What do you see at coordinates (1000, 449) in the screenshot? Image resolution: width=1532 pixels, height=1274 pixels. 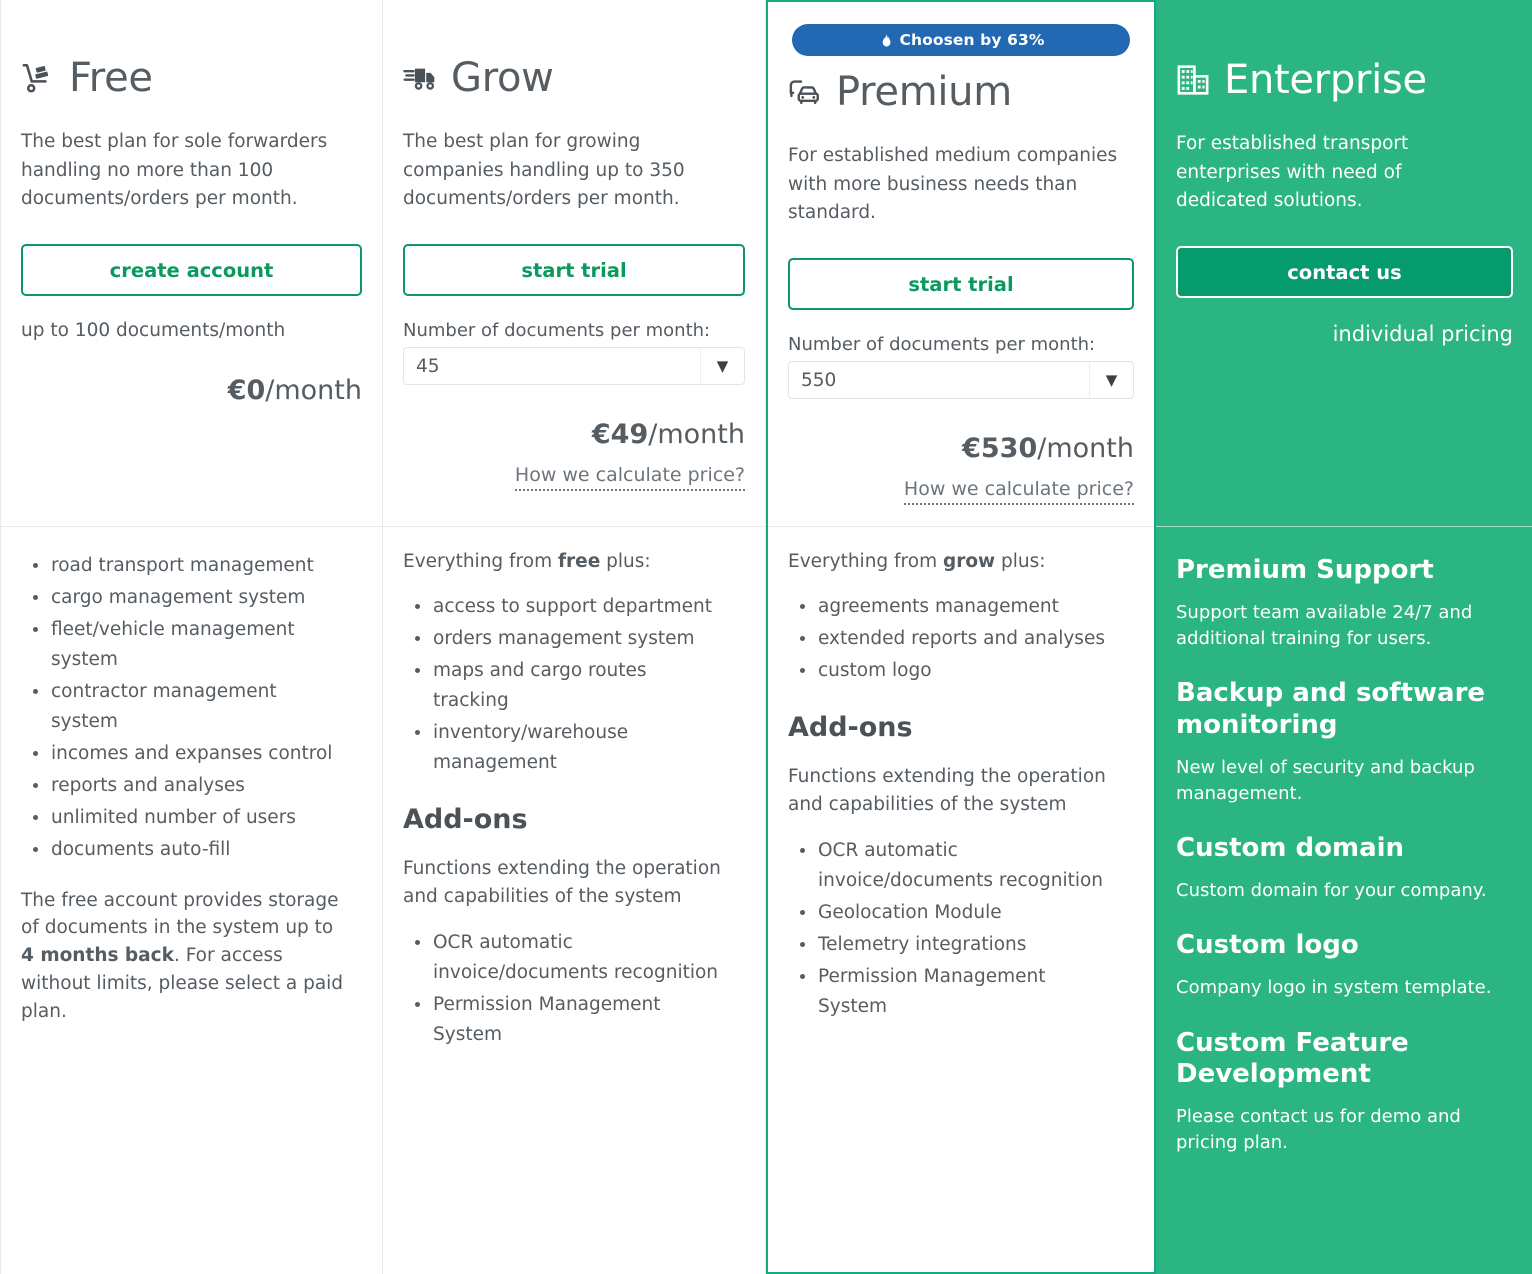 I see `price-amount: €530` at bounding box center [1000, 449].